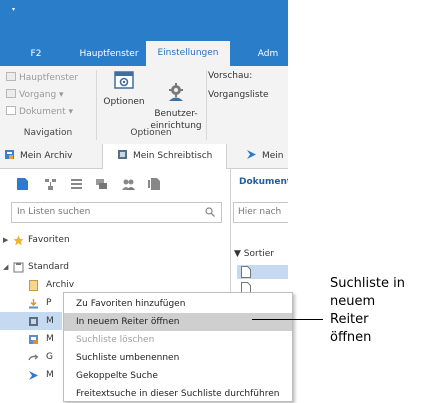 The width and height of the screenshot is (436, 403). I want to click on tab-einstellungen: Einstellungen, so click(188, 53).